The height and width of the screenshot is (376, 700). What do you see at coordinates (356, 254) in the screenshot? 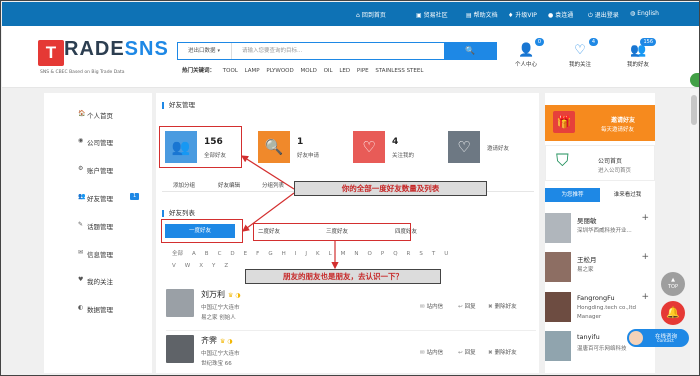
I see `letter-filter: N` at bounding box center [356, 254].